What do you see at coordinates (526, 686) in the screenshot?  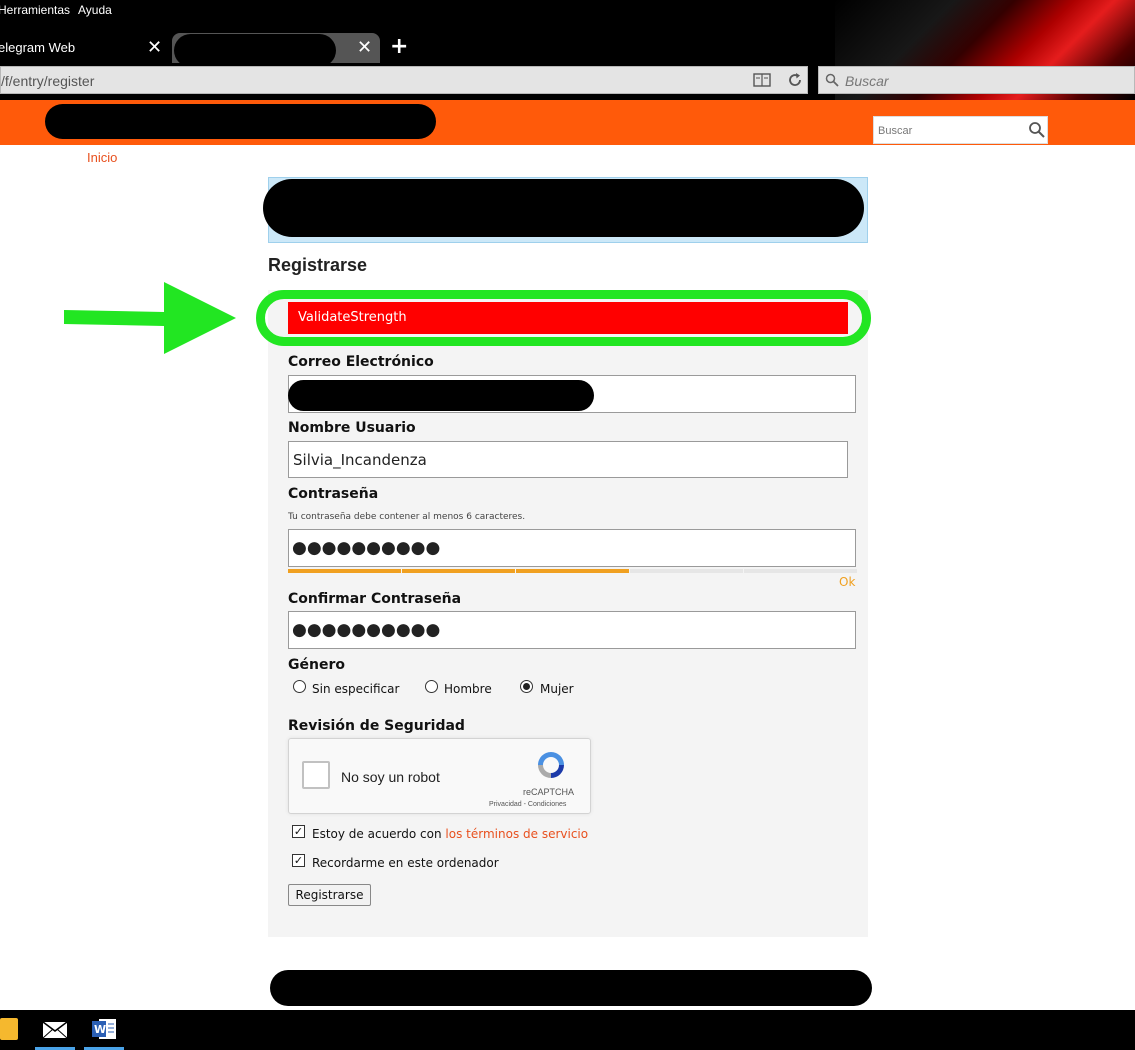 I see `gender-radio-female` at bounding box center [526, 686].